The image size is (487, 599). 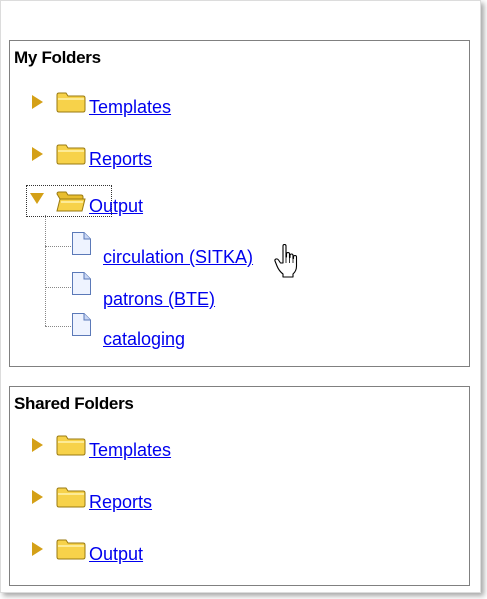 What do you see at coordinates (239, 104) in the screenshot?
I see `my-folder-row-templates: Templates` at bounding box center [239, 104].